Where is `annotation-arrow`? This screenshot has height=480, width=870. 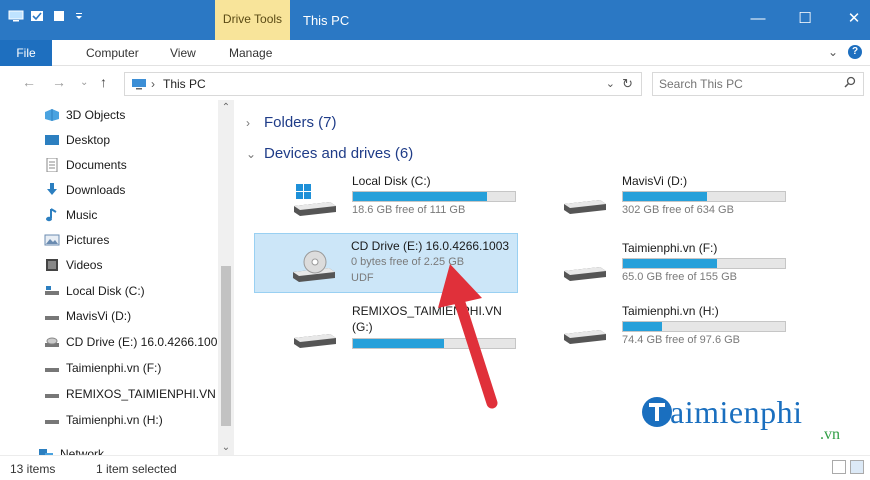
annotation-arrow is located at coordinates (468, 336).